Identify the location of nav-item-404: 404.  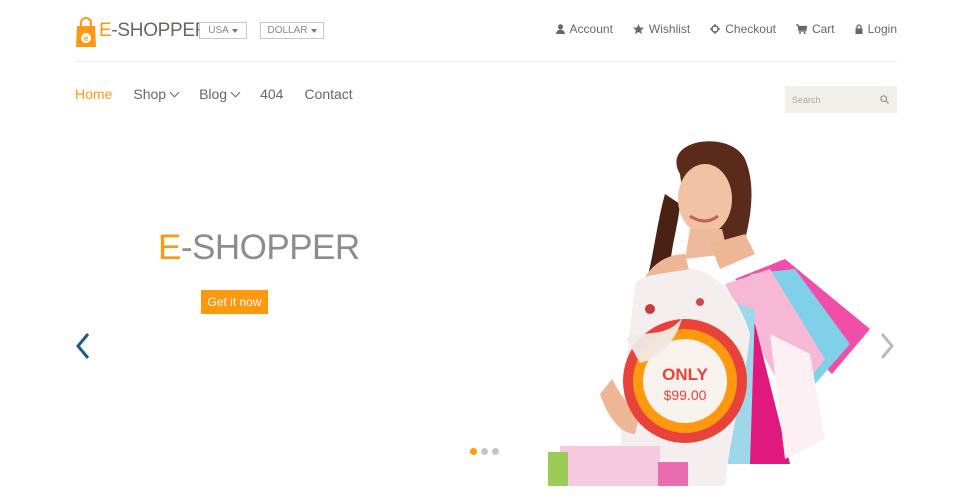
(271, 94).